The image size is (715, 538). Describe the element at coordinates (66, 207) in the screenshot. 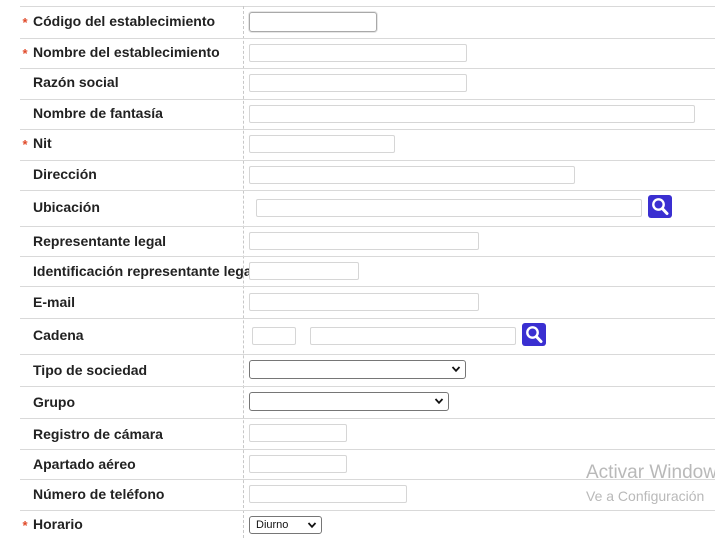

I see `label-ubicacion: Ubicación` at that location.